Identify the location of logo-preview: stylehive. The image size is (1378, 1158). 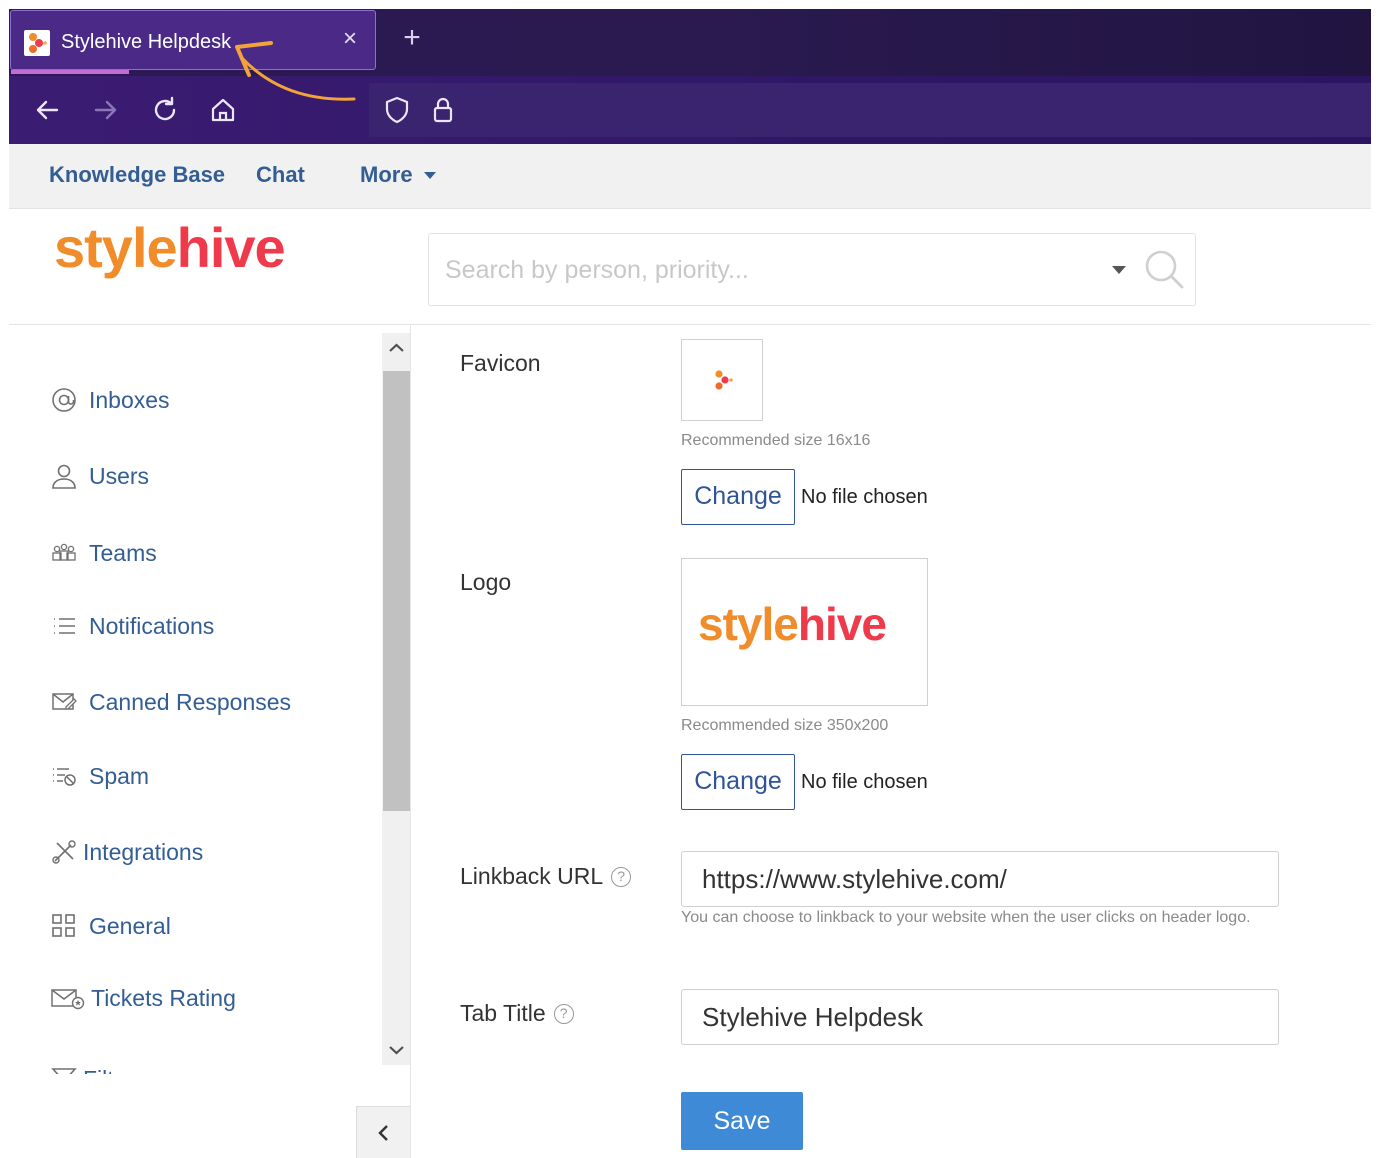
(804, 632).